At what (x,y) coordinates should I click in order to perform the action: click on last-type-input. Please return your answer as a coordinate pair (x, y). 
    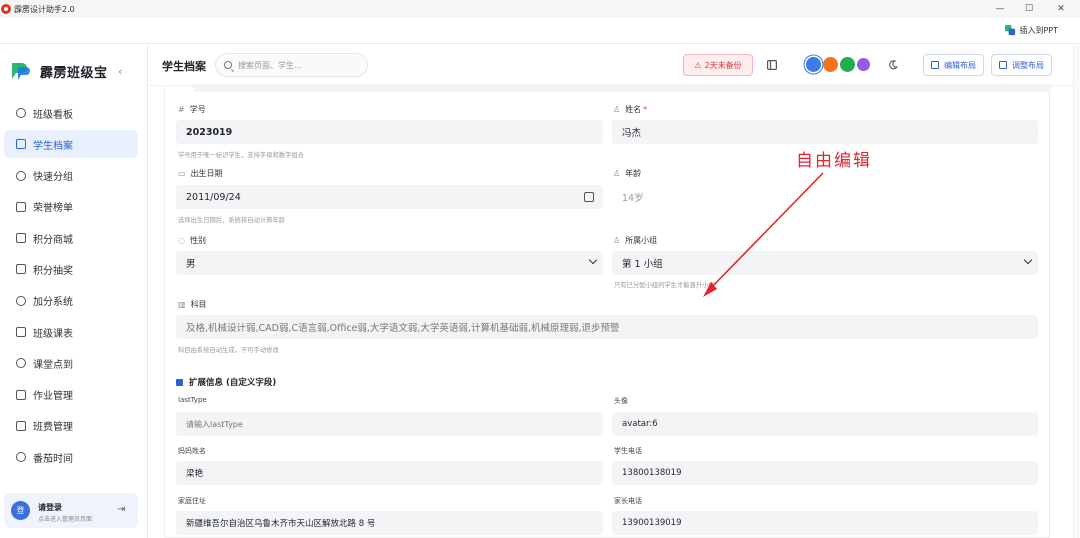
    Looking at the image, I should click on (389, 424).